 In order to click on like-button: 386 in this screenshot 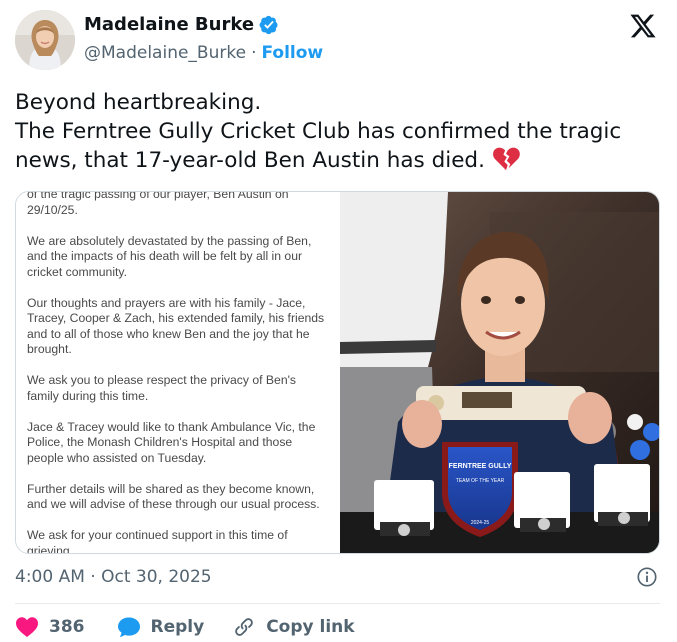, I will do `click(50, 627)`.